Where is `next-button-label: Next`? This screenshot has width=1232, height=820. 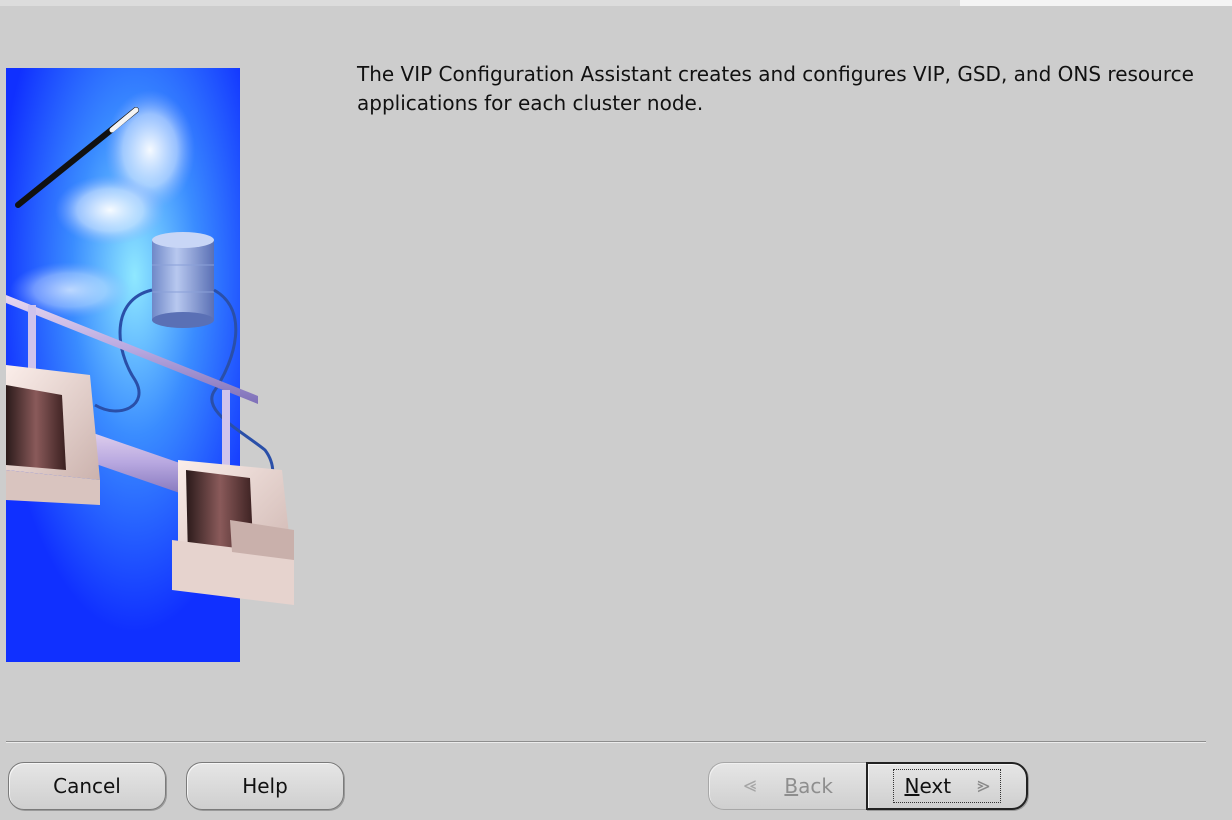 next-button-label: Next is located at coordinates (927, 786).